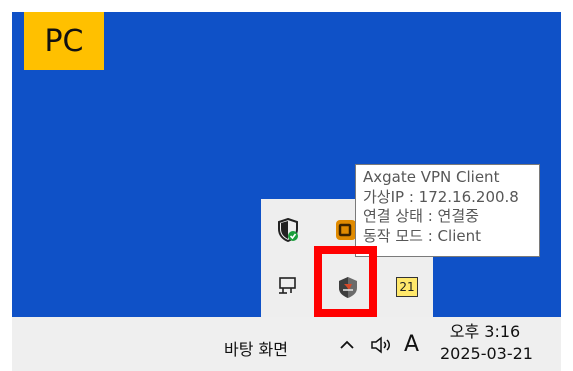 This screenshot has height=371, width=573. What do you see at coordinates (441, 196) in the screenshot?
I see `tooltip-virtual-ip: 가상IP : 172.16.200.8` at bounding box center [441, 196].